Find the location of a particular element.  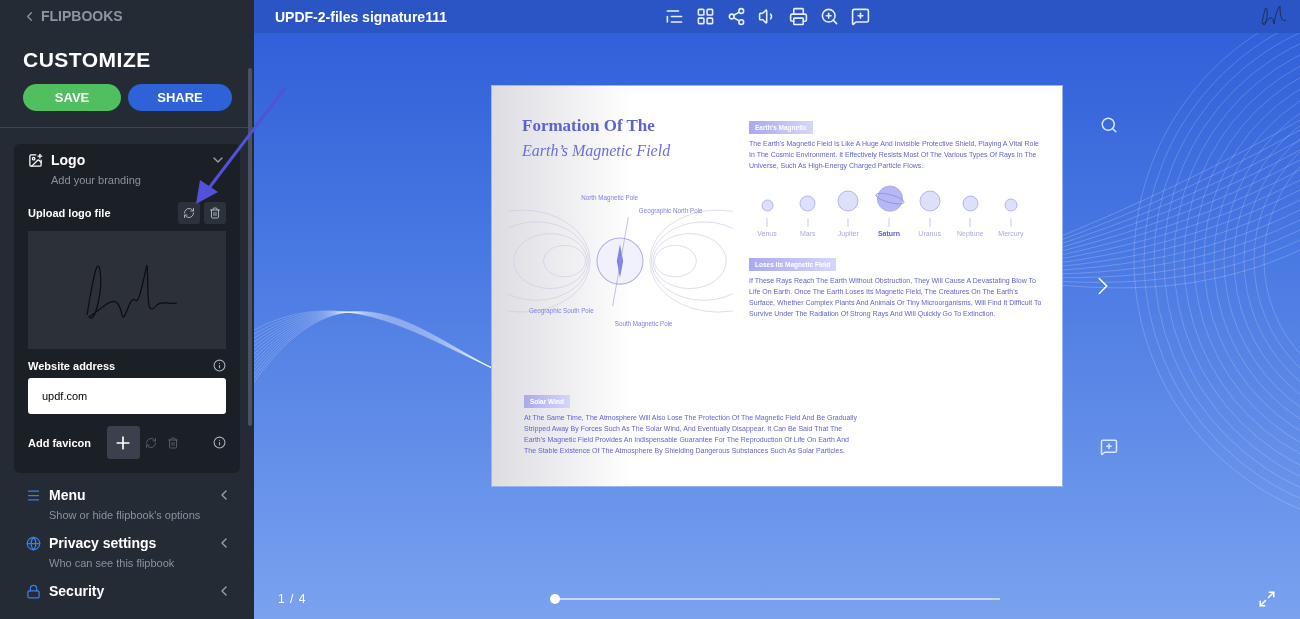

security-icon is located at coordinates (33, 591).